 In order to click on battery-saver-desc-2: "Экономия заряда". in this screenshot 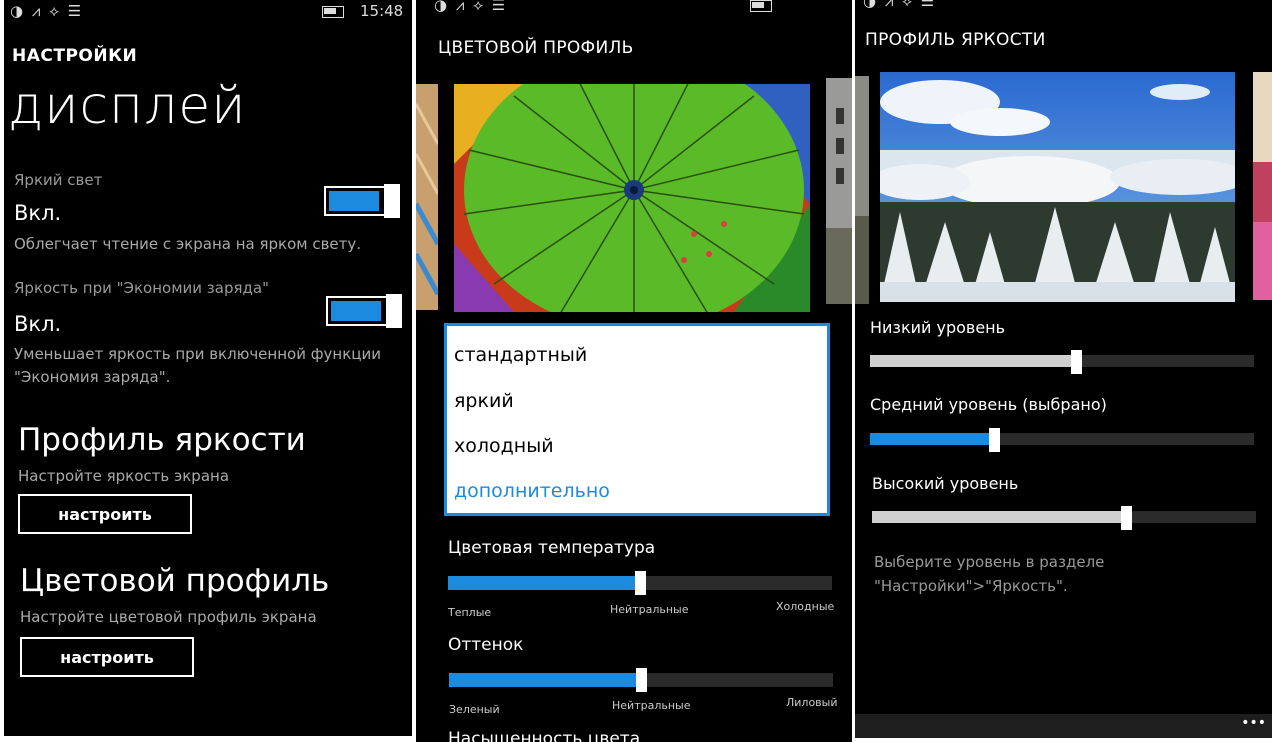, I will do `click(92, 377)`.